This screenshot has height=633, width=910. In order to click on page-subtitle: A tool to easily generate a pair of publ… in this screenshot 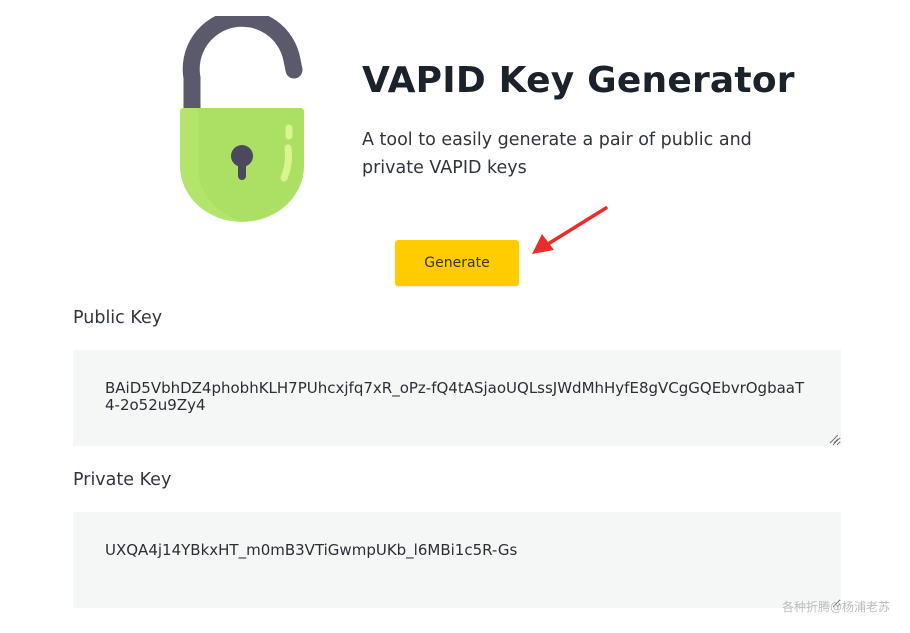, I will do `click(557, 154)`.